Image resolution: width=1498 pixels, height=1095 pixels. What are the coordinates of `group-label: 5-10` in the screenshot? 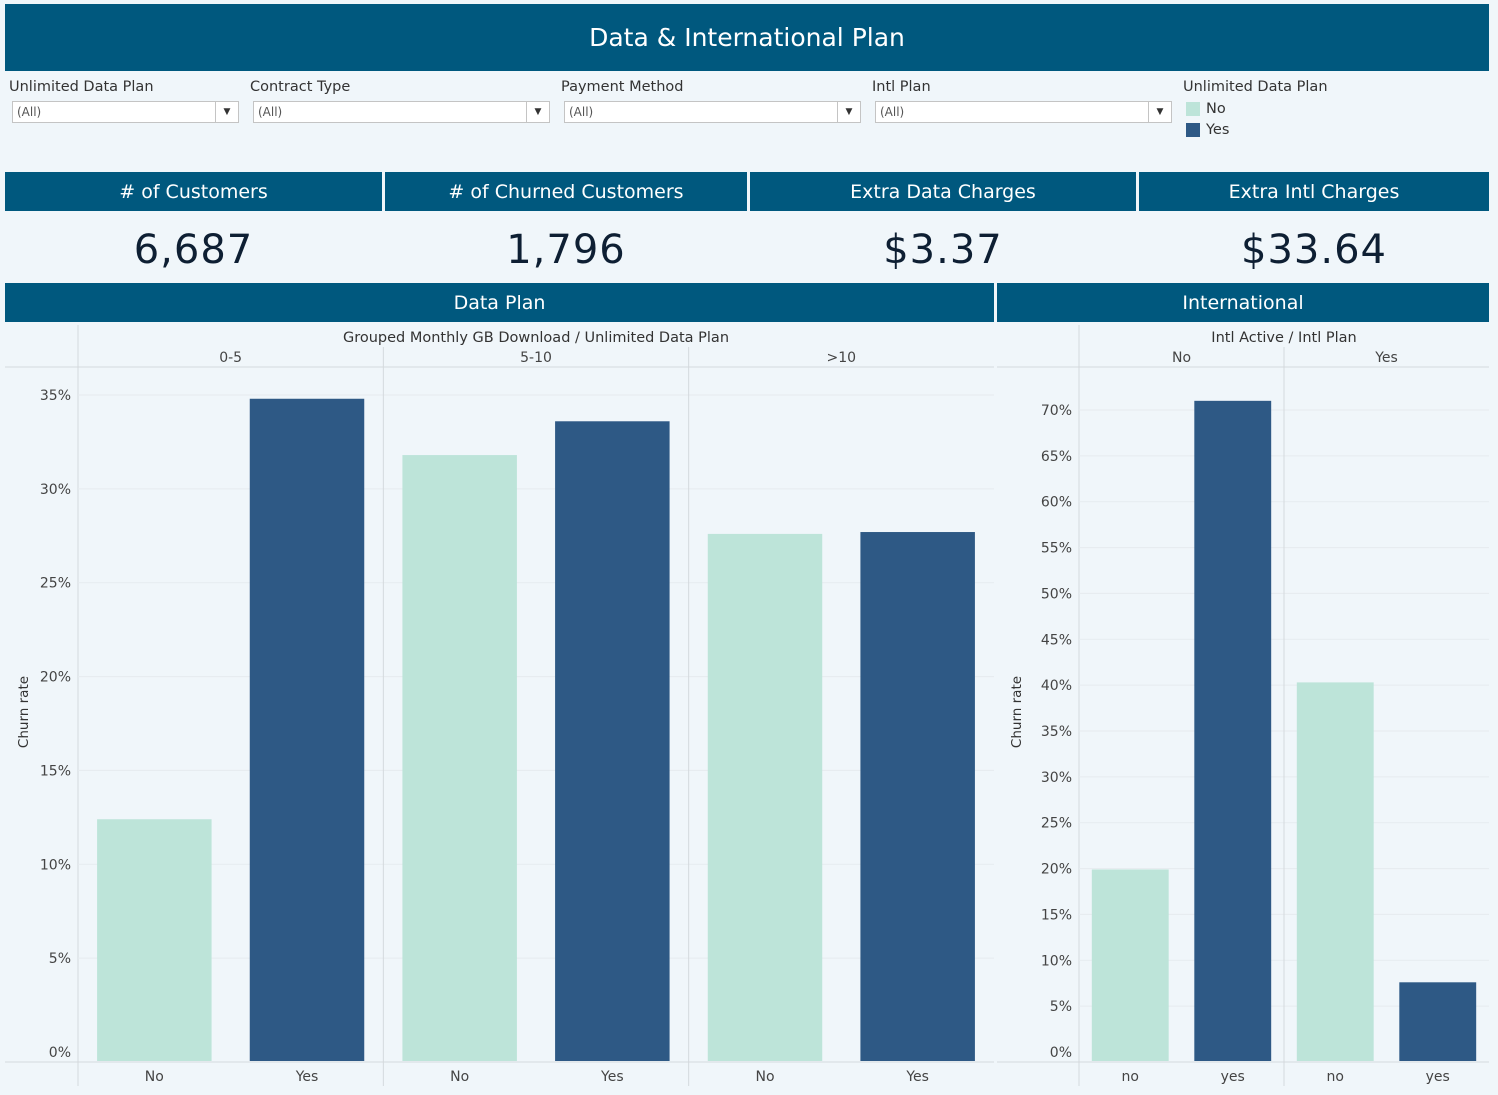 It's located at (536, 358).